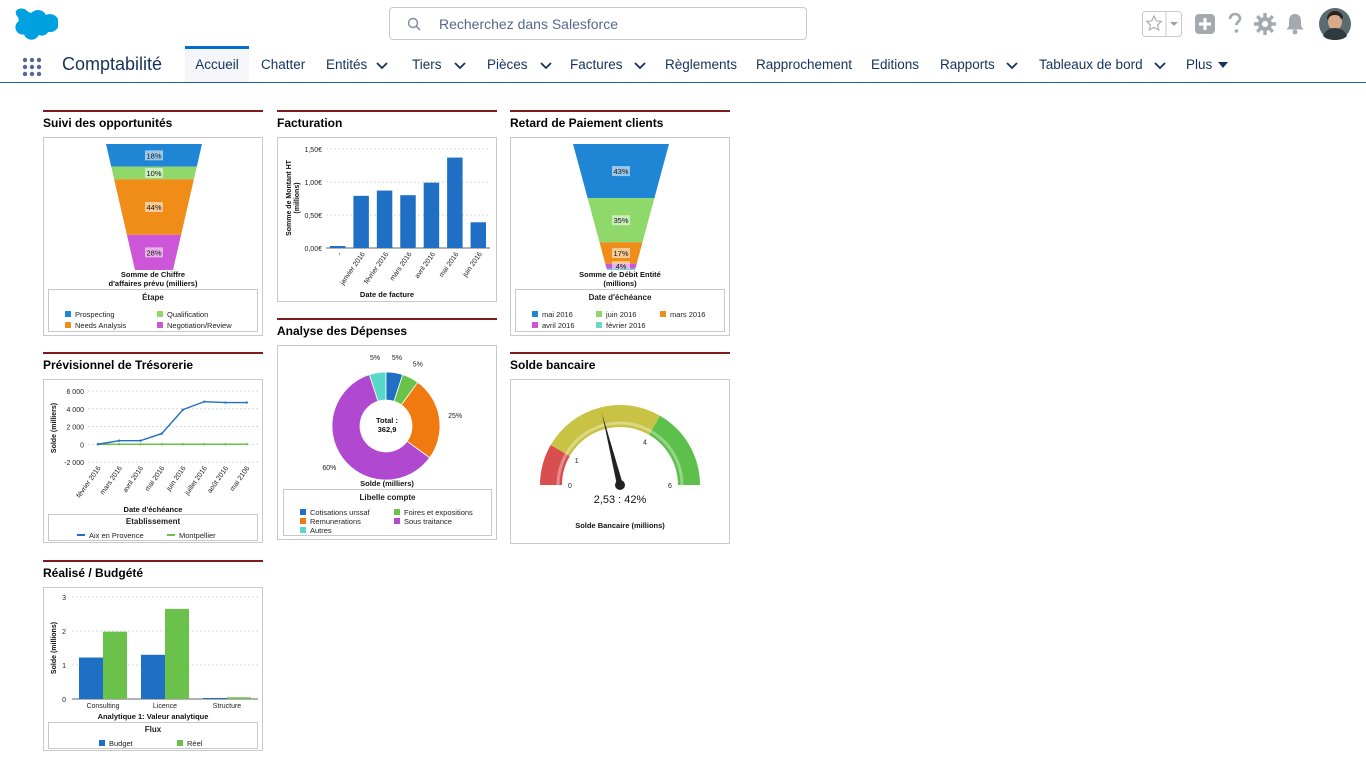 This screenshot has height=768, width=1366. What do you see at coordinates (153, 716) in the screenshot?
I see `x-axis-label: Analytique 1: Valeur analytique` at bounding box center [153, 716].